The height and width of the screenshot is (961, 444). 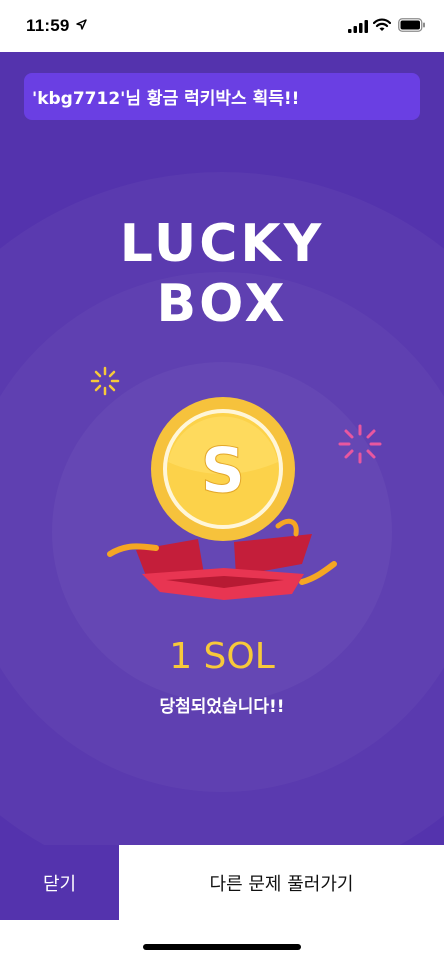 I want to click on winner-notice-banner: 'kbg7712'님 황금 럭키박스 획득!!, so click(x=222, y=96).